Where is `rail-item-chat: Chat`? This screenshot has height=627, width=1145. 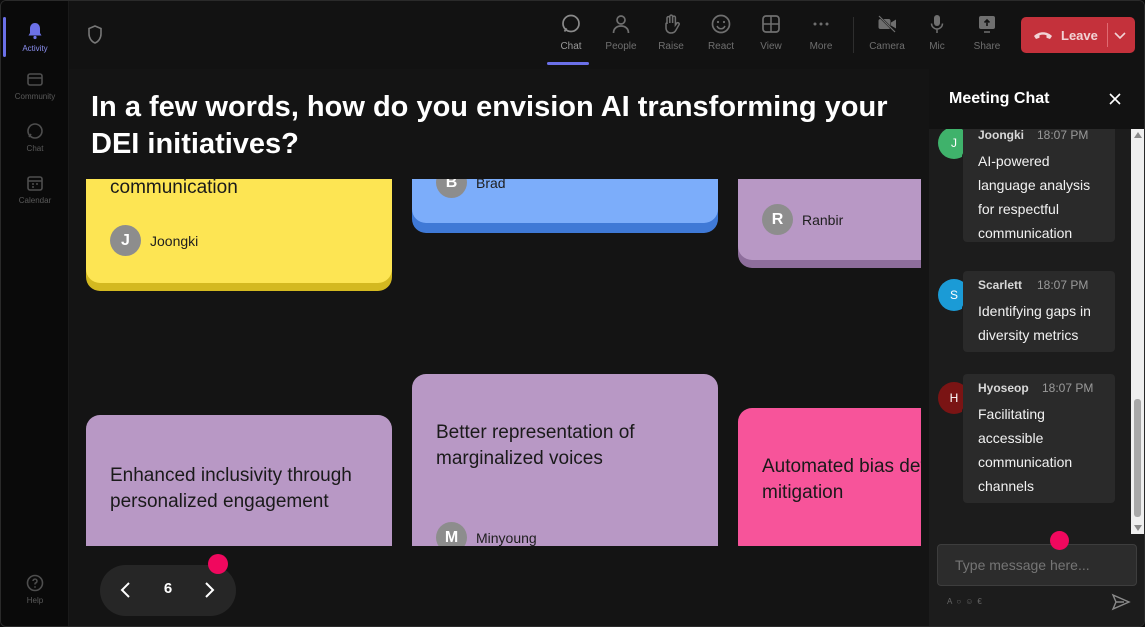 rail-item-chat: Chat is located at coordinates (35, 137).